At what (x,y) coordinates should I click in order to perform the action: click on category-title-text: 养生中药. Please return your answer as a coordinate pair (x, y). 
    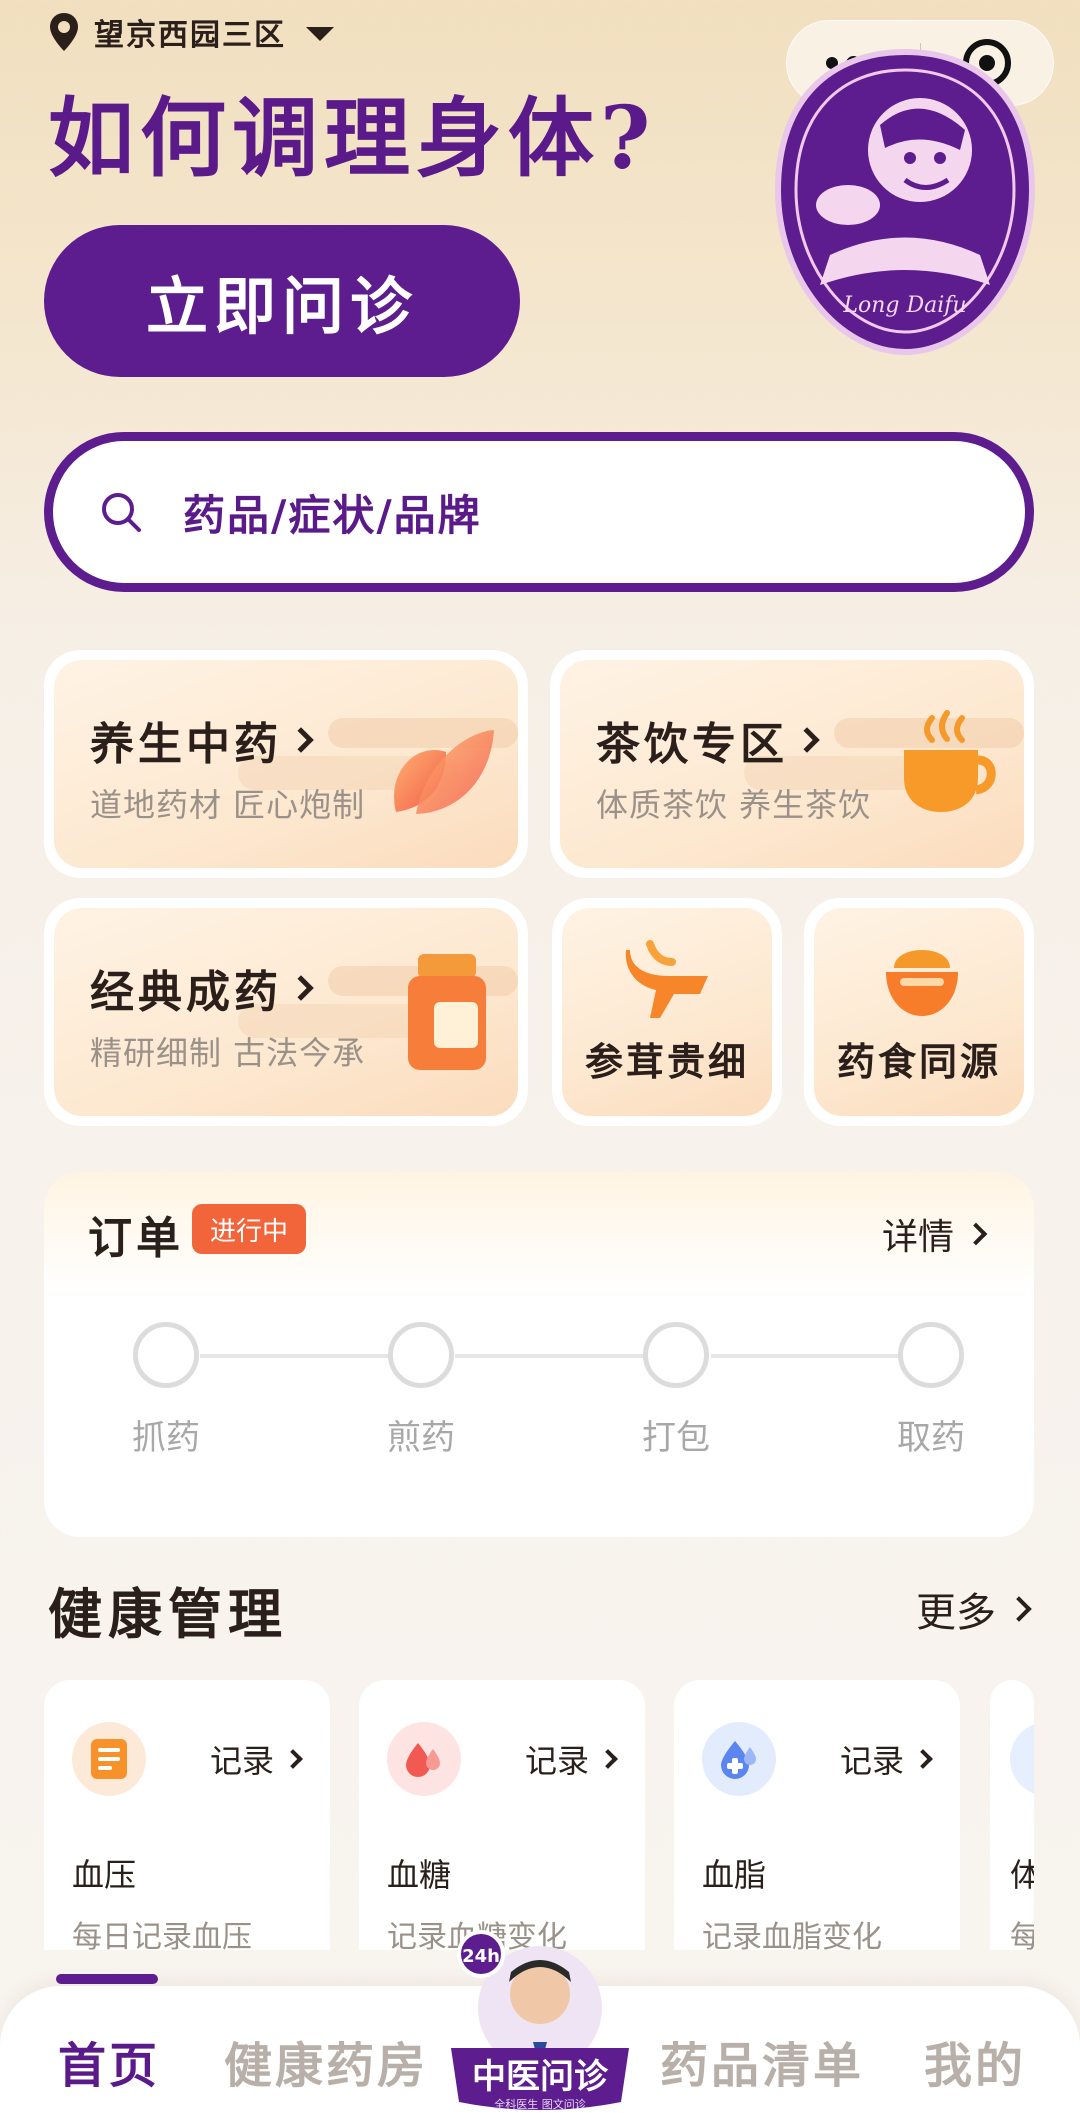
    Looking at the image, I should click on (186, 744).